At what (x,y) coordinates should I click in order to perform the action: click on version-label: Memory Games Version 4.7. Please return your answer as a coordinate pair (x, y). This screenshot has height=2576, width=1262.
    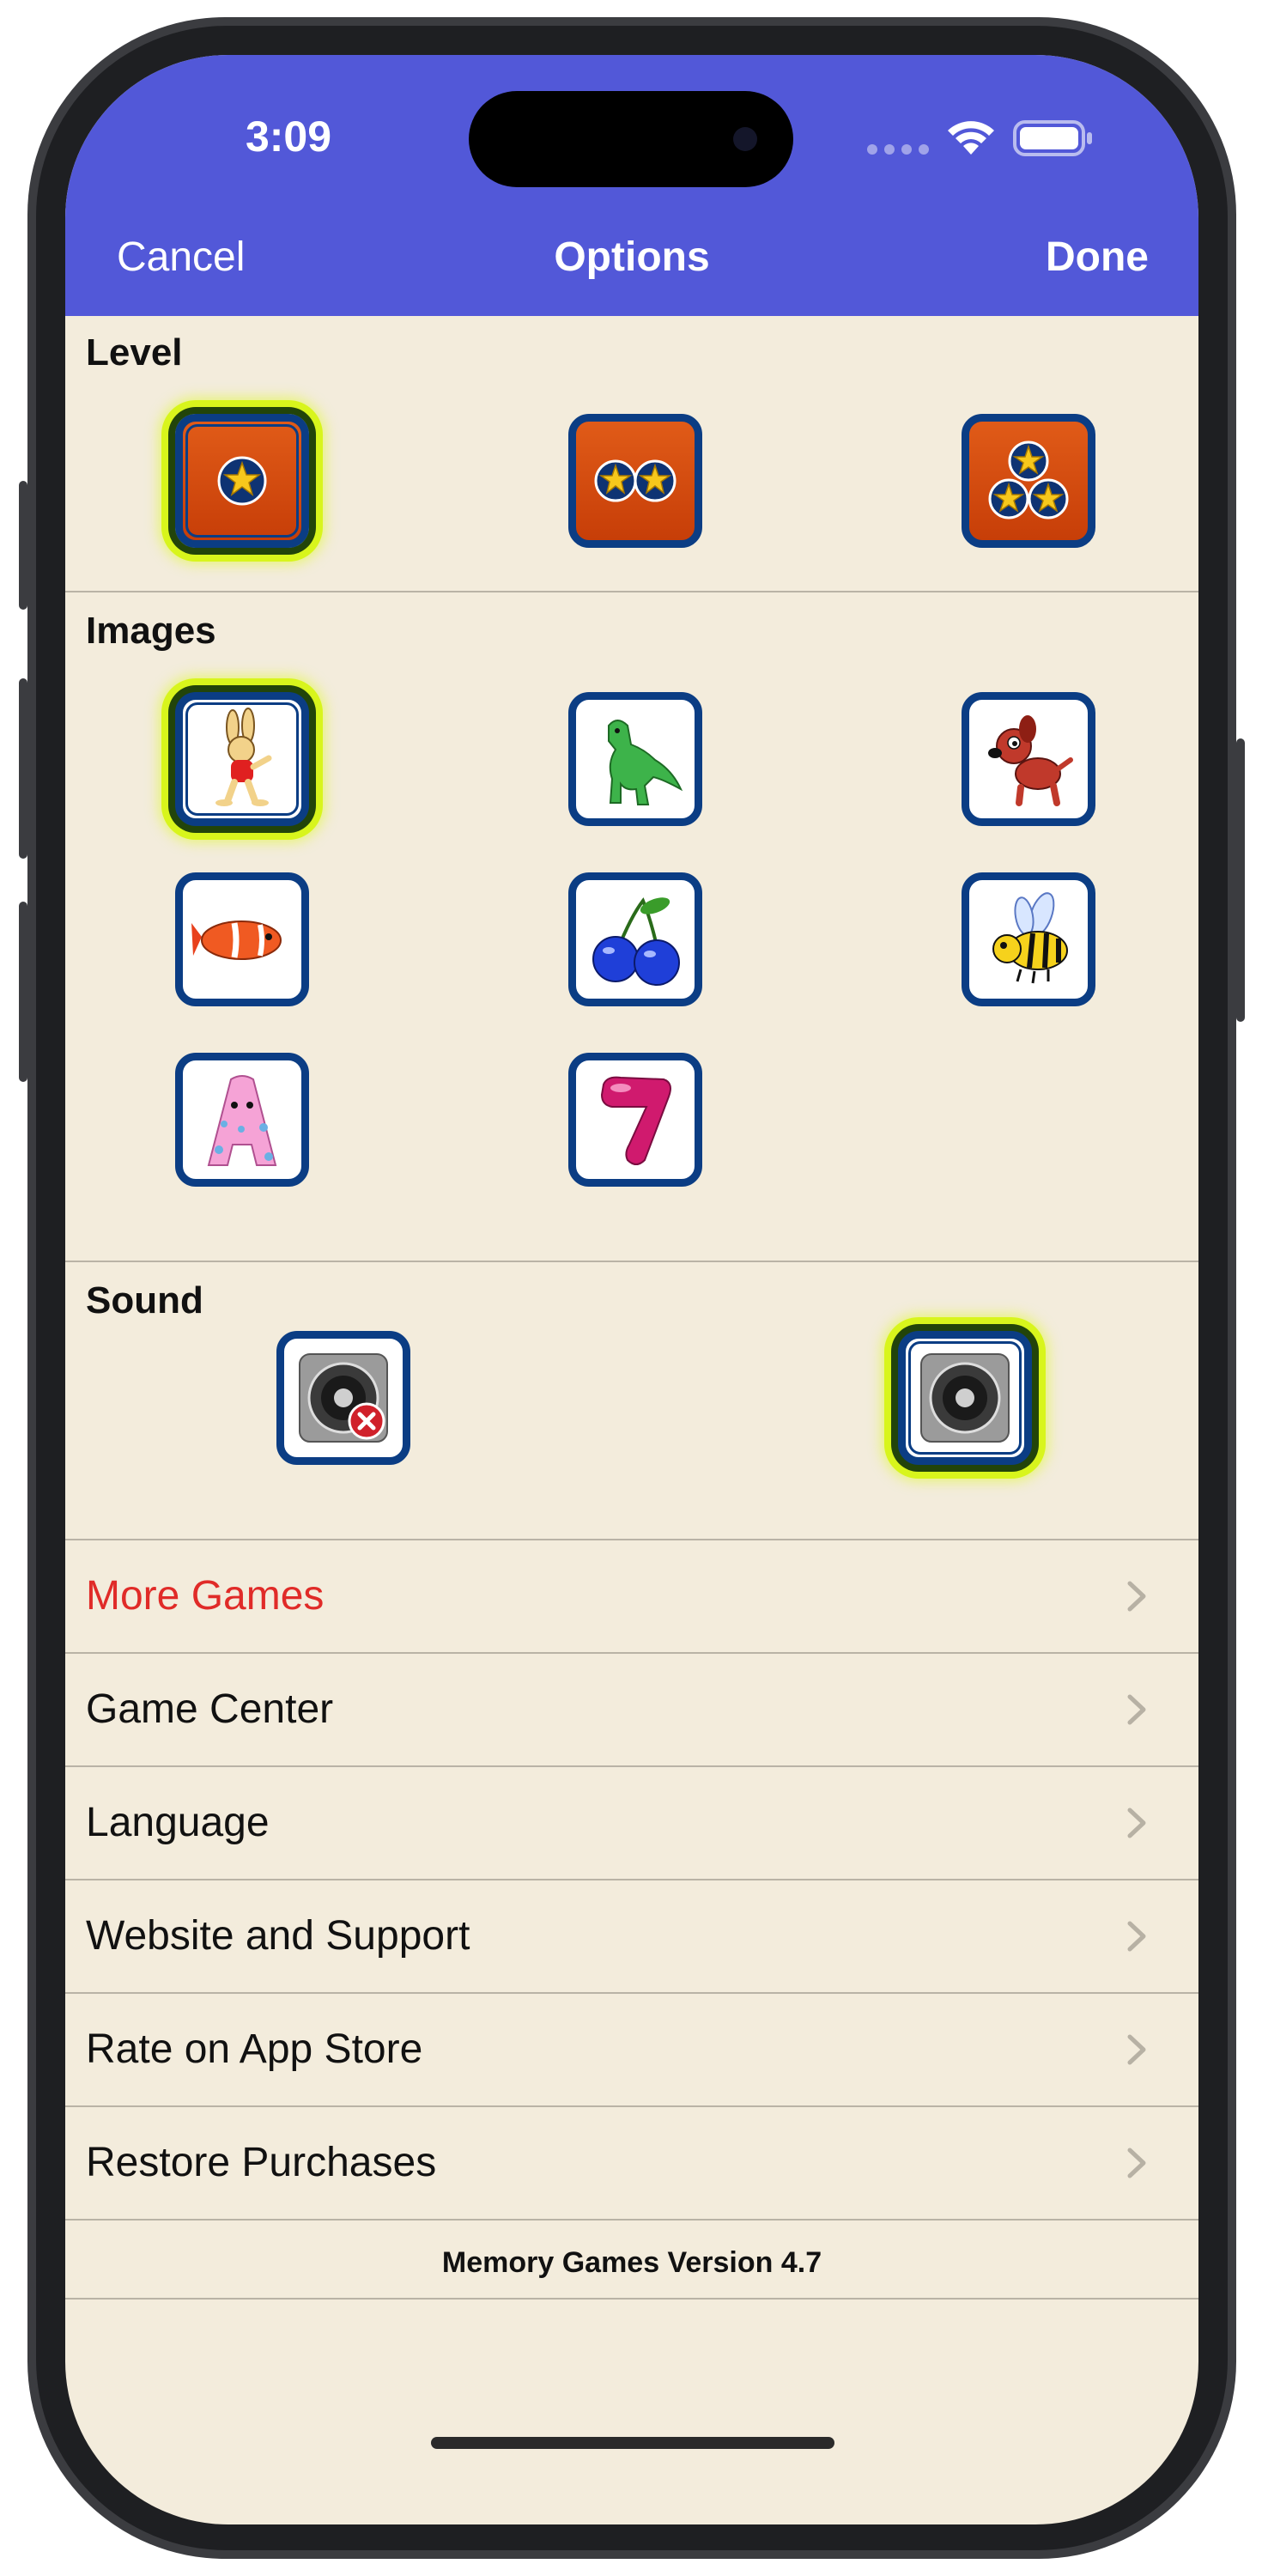
    Looking at the image, I should click on (631, 2262).